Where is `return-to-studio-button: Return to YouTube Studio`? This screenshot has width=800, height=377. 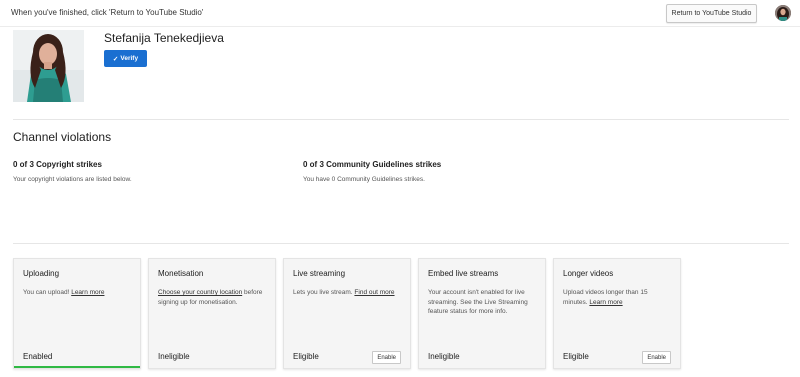
return-to-studio-button: Return to YouTube Studio is located at coordinates (711, 13).